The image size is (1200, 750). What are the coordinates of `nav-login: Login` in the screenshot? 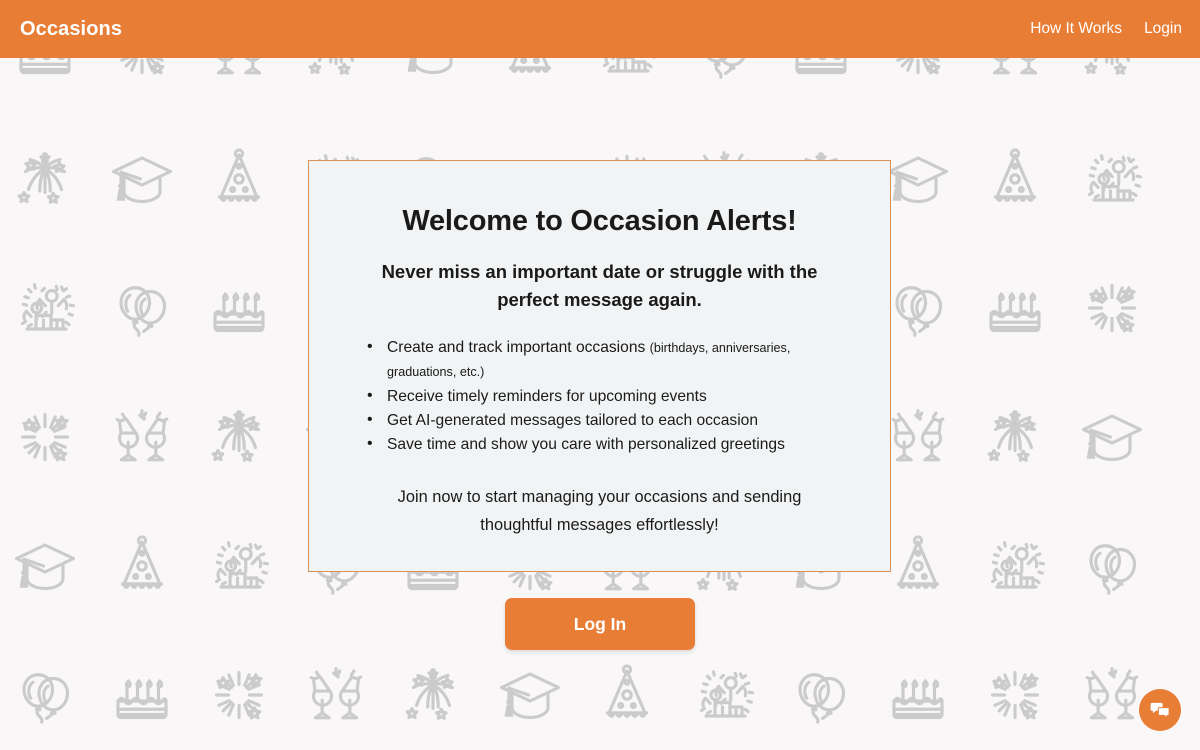 It's located at (1163, 29).